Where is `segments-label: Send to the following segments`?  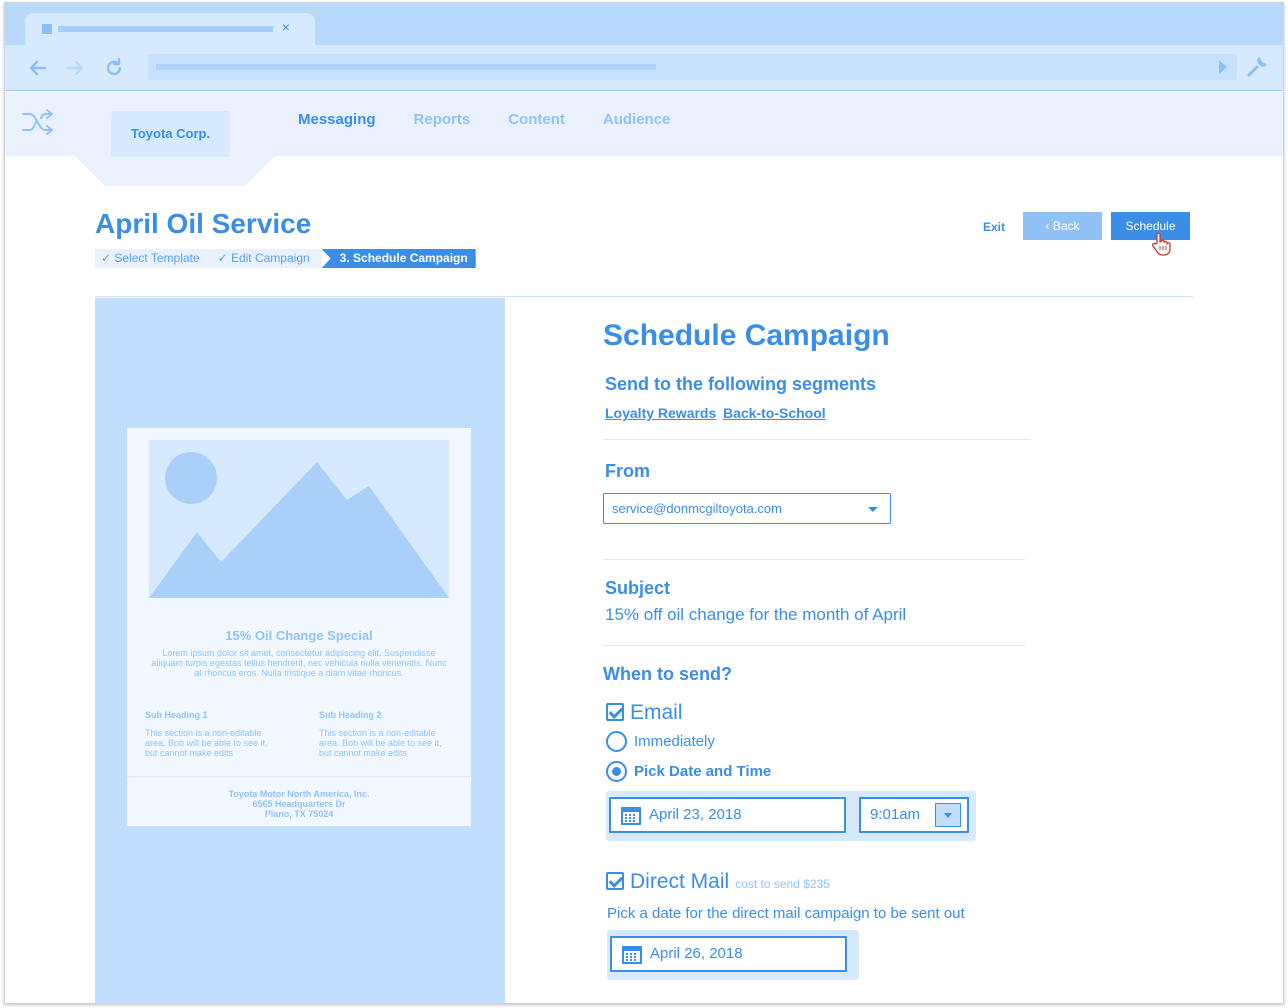
segments-label: Send to the following segments is located at coordinates (741, 384).